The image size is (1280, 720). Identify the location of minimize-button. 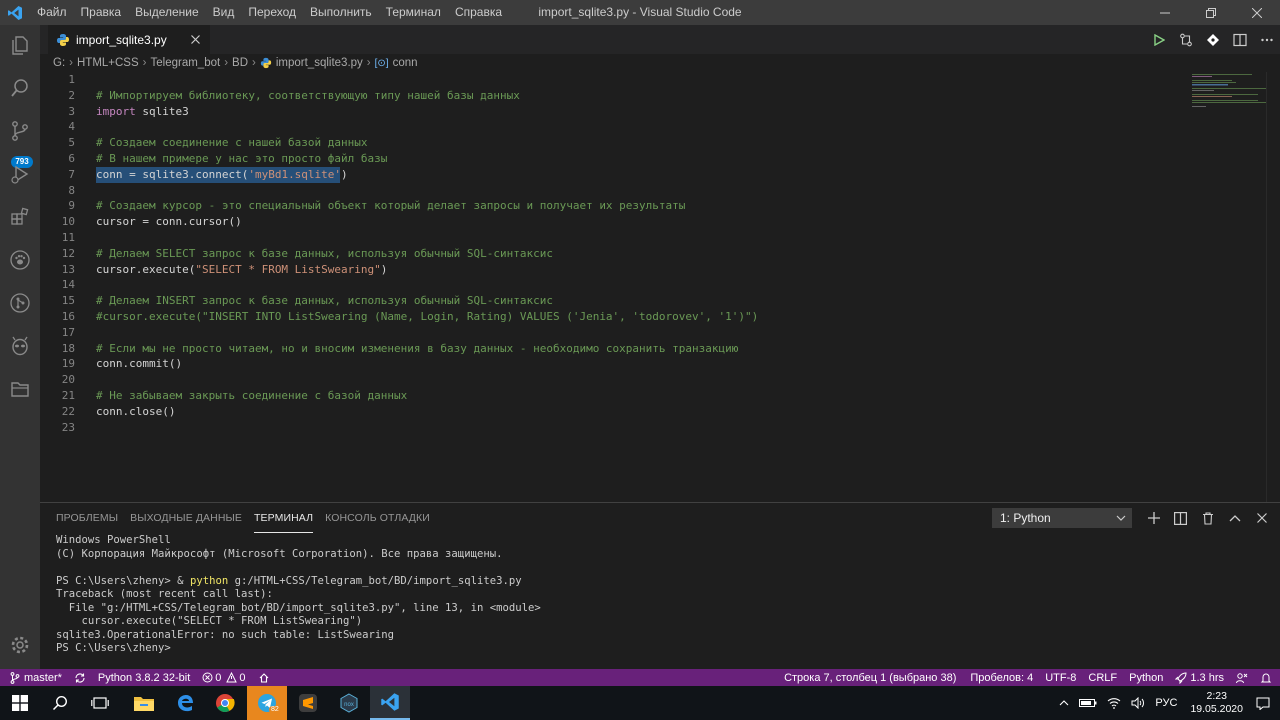
(1165, 12).